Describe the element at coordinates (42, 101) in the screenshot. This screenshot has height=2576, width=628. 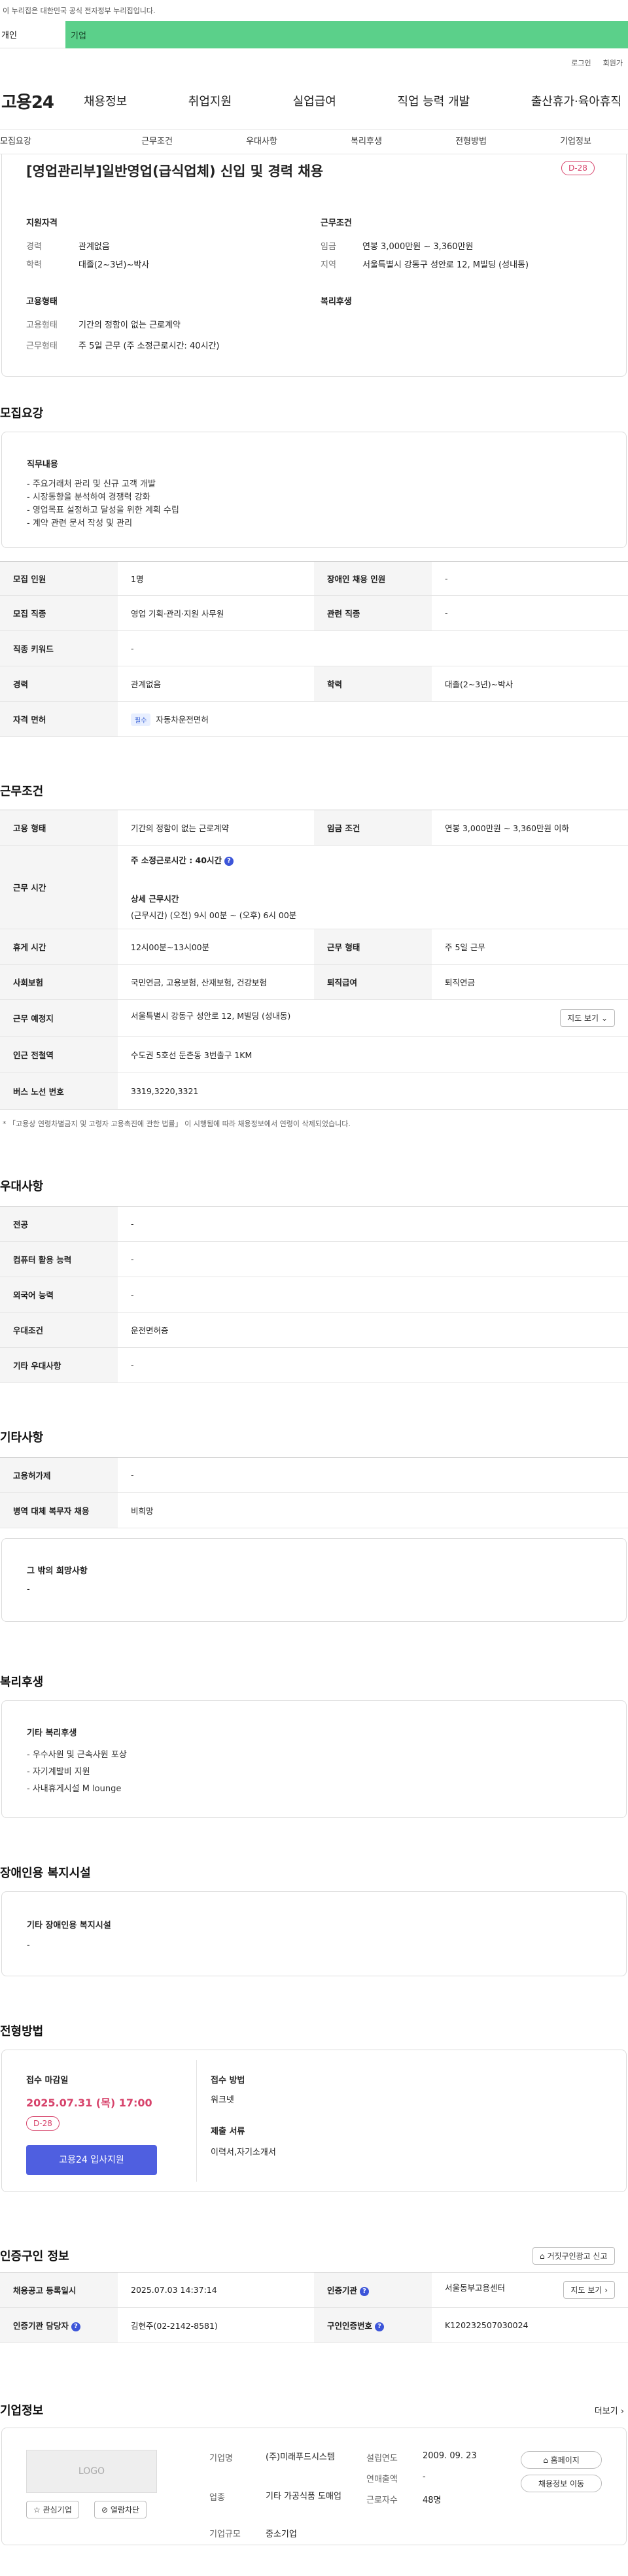
I see `site-logo: 고용24` at that location.